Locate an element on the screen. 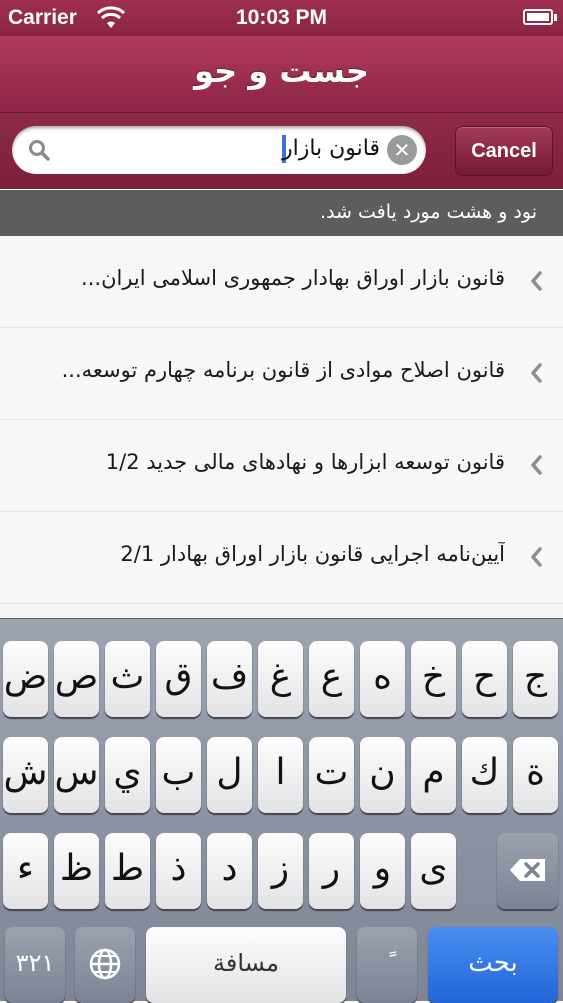 The width and height of the screenshot is (563, 1003). key: ي is located at coordinates (127, 775).